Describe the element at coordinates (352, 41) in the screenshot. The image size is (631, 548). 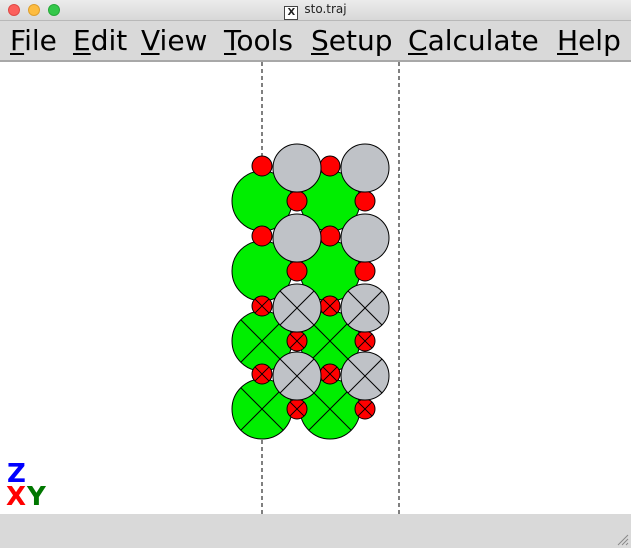
I see `menu-setup: Setup` at that location.